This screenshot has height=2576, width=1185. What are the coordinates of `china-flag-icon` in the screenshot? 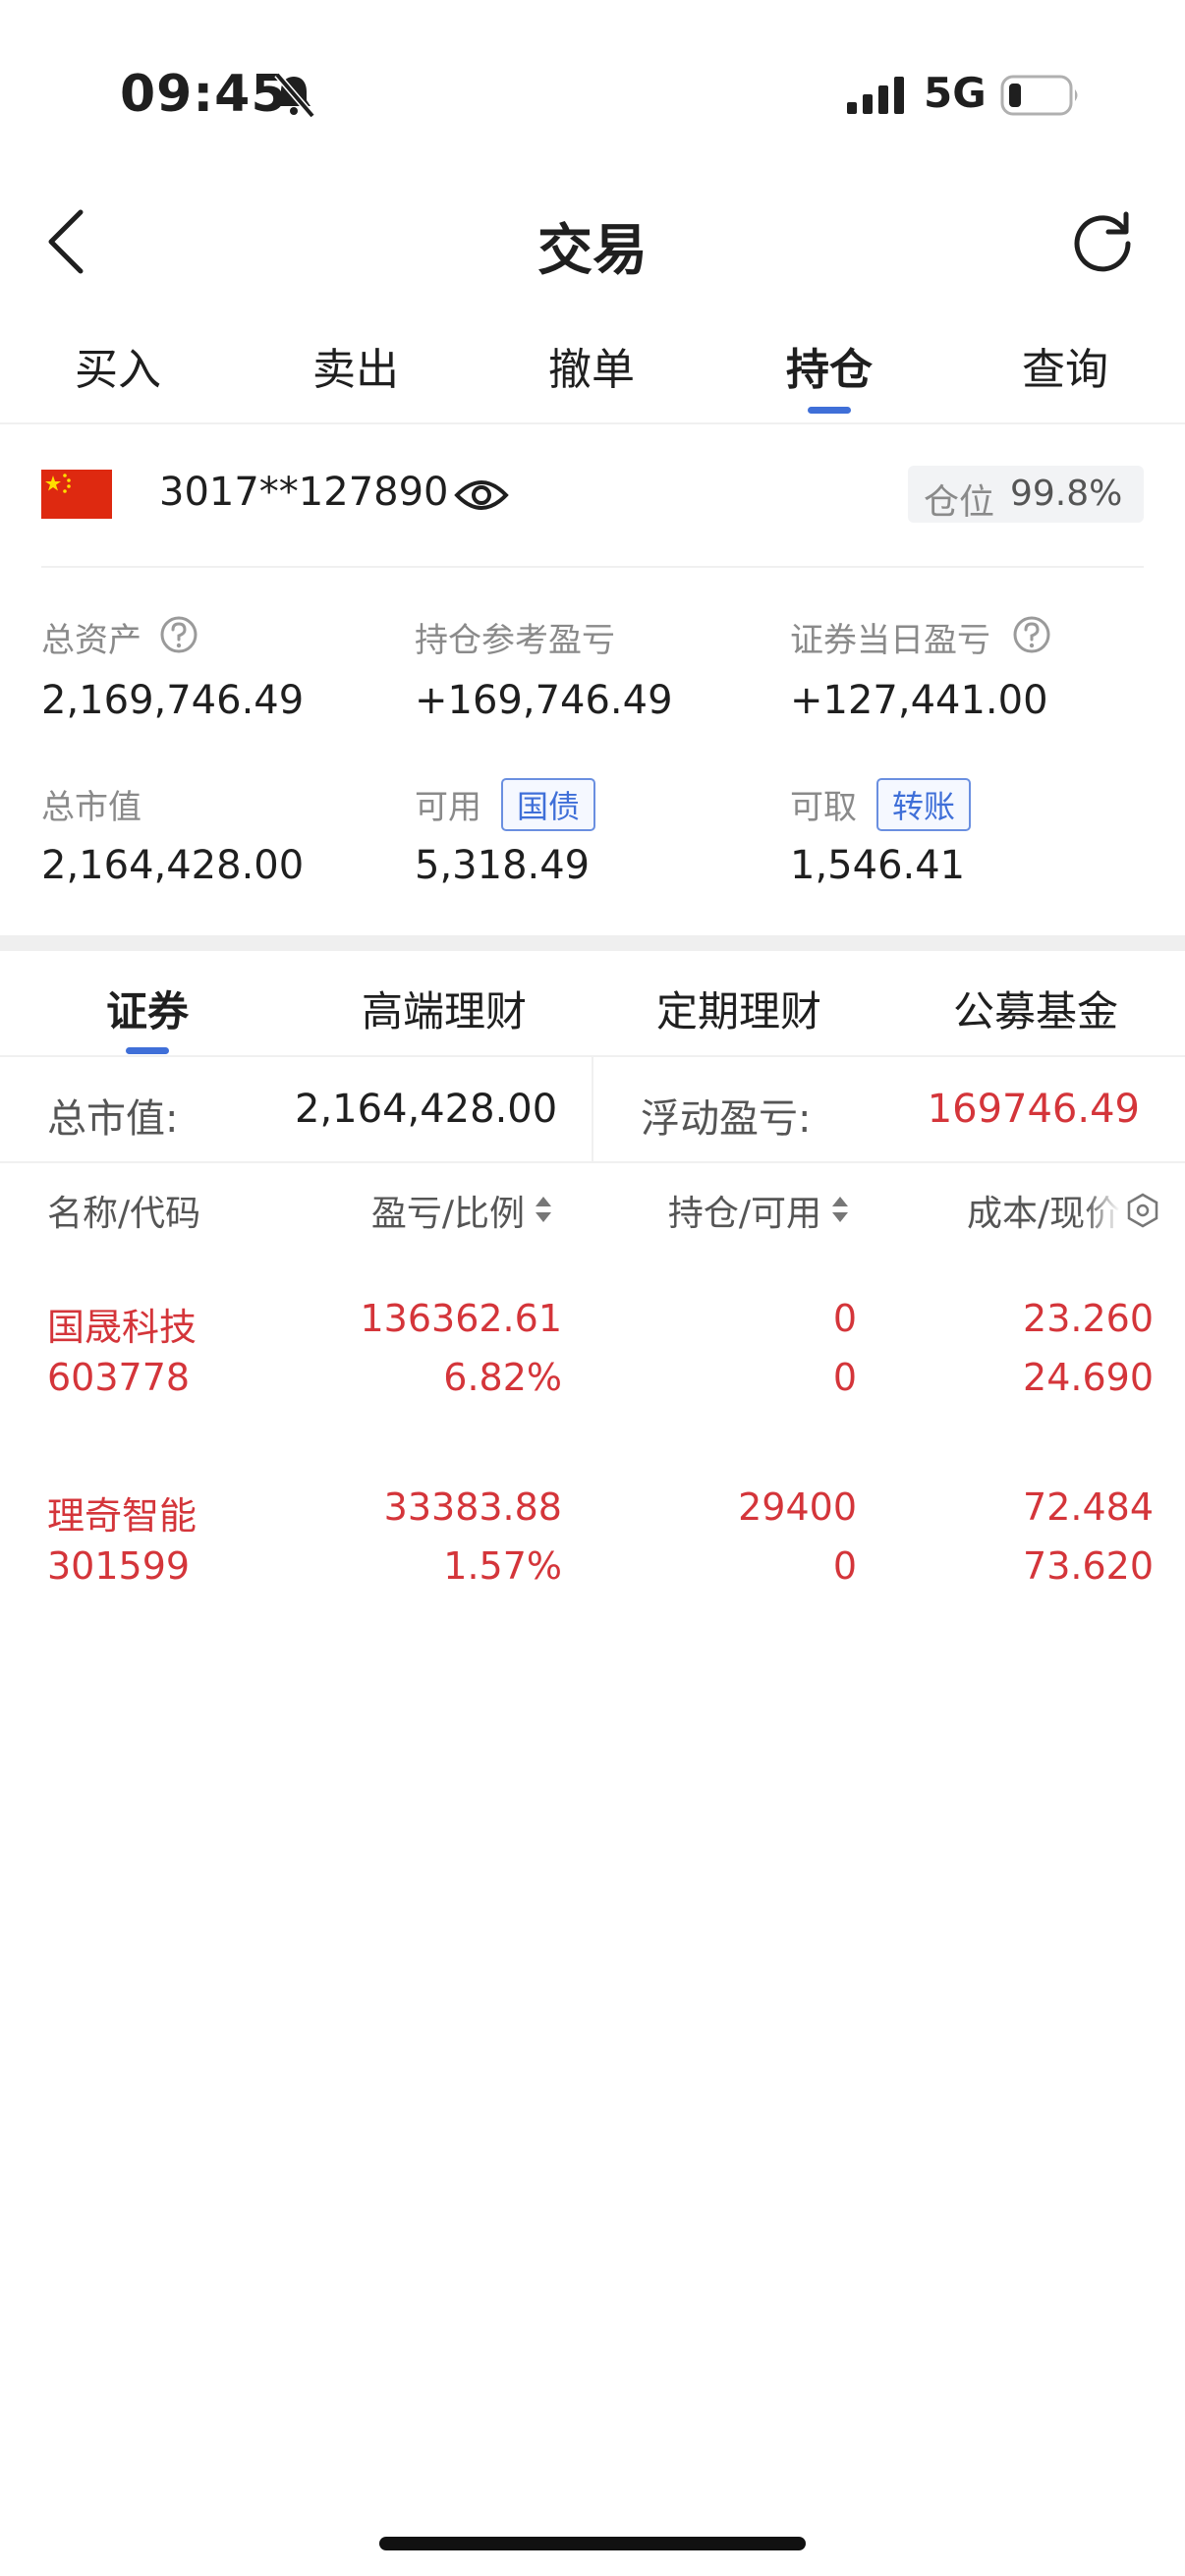 It's located at (76, 494).